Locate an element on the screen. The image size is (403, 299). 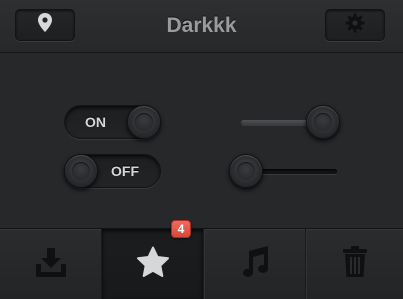
gear-icon is located at coordinates (355, 25).